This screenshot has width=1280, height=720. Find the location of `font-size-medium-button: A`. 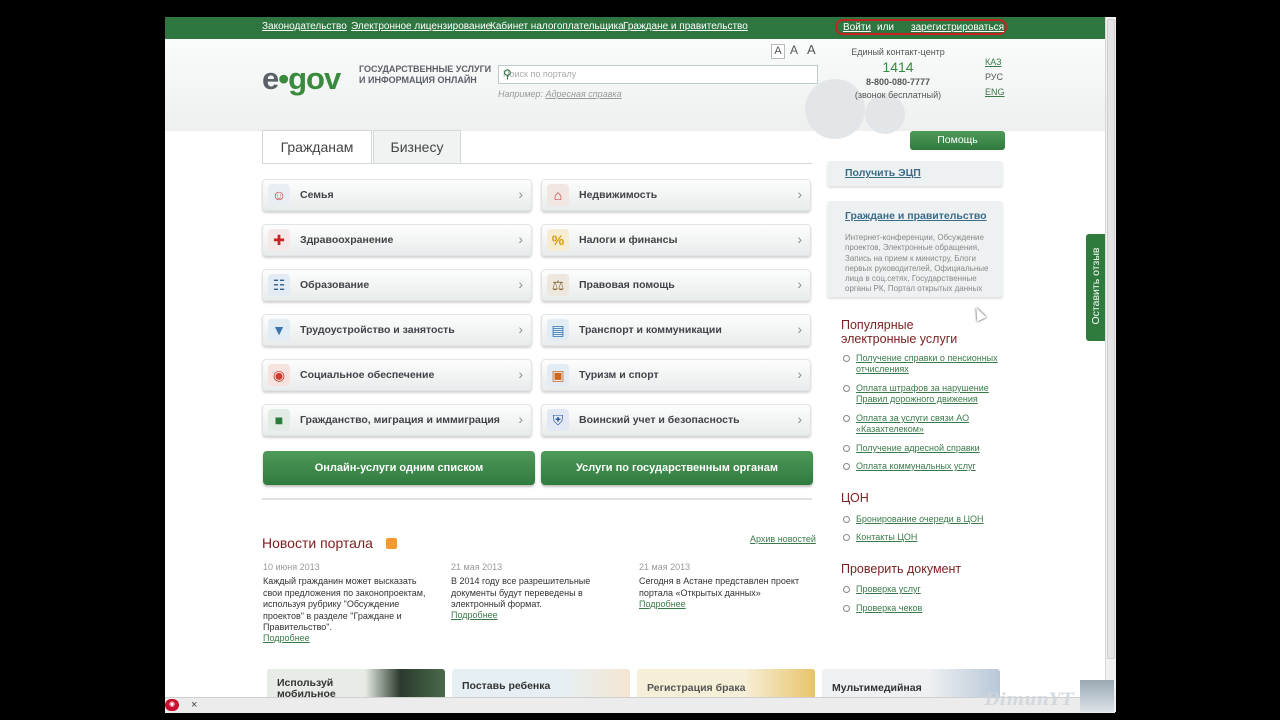

font-size-medium-button: A is located at coordinates (794, 50).